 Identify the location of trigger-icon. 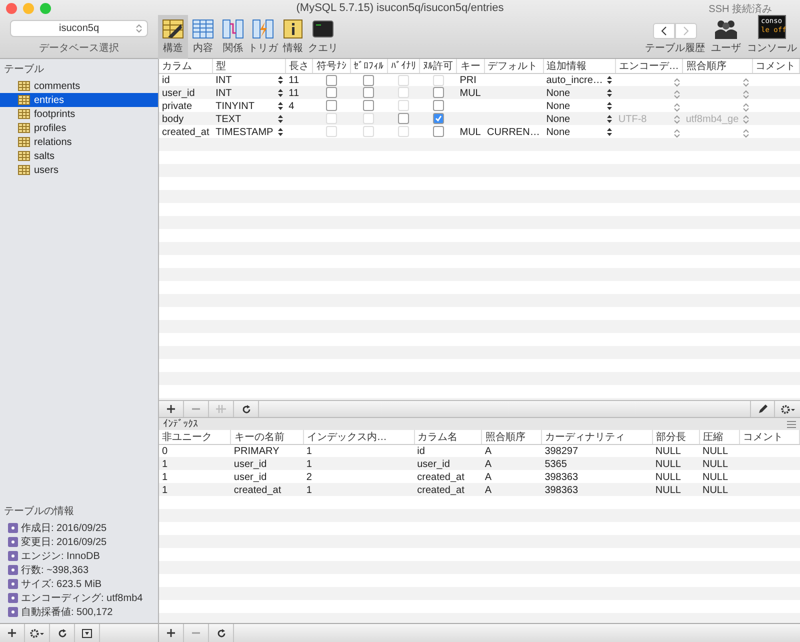
(263, 29).